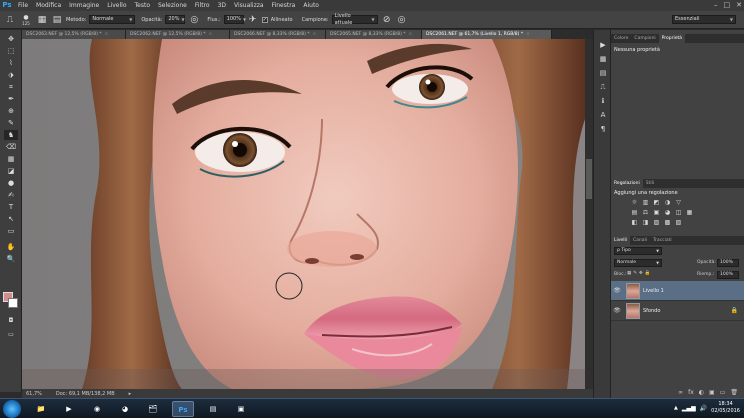  What do you see at coordinates (57, 20) in the screenshot?
I see `clone-source-icon: ▤` at bounding box center [57, 20].